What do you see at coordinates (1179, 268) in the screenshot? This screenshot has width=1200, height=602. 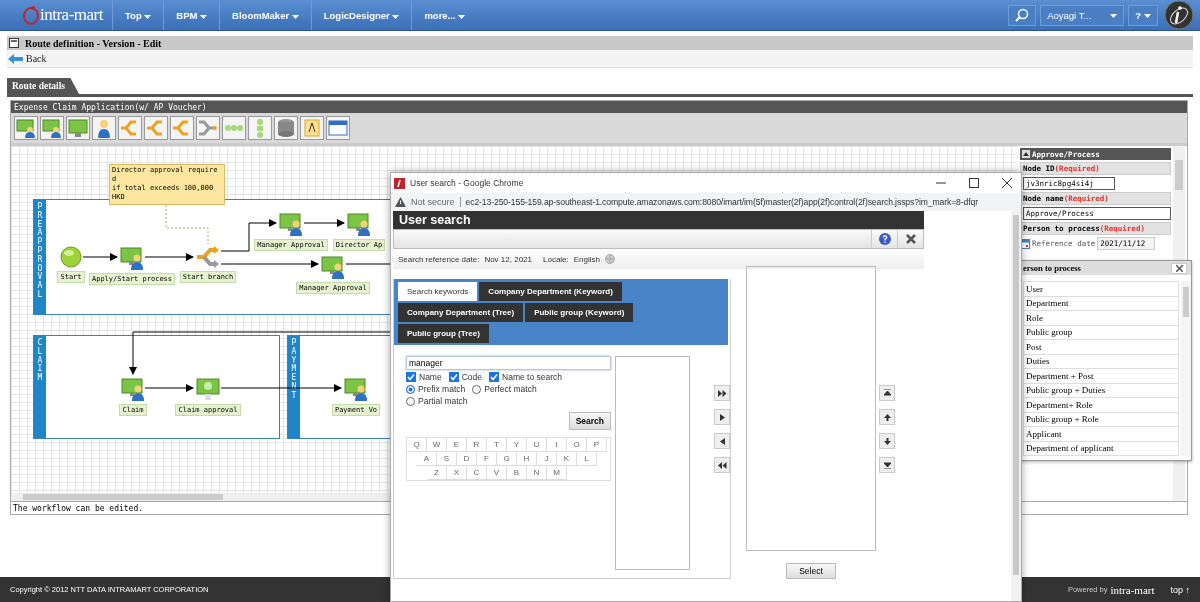 I see `close-button` at bounding box center [1179, 268].